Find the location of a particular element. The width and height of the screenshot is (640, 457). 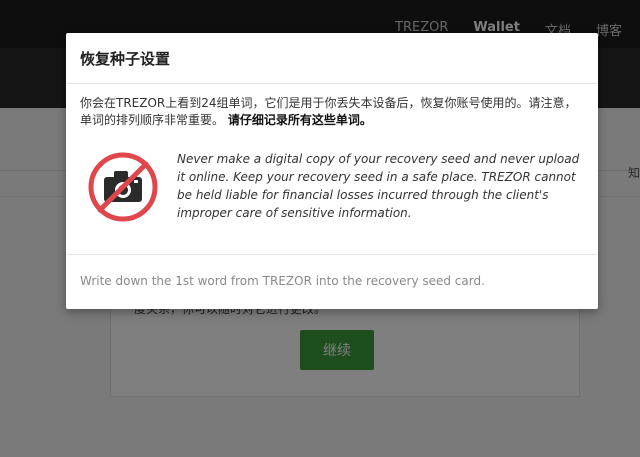

modal-title: 恢复种子设置 is located at coordinates (125, 59).